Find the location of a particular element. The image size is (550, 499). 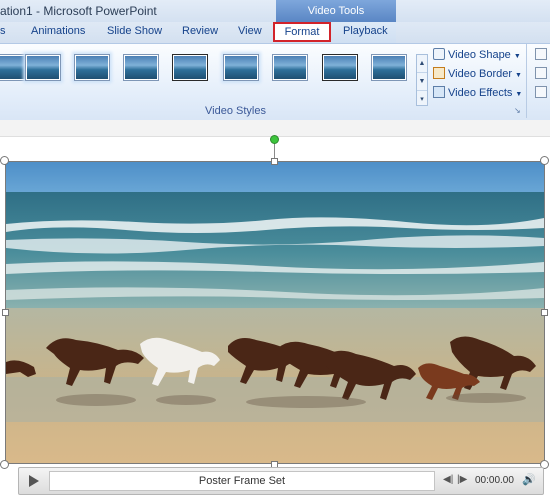

playback-time: 00:00.00 is located at coordinates (494, 480).